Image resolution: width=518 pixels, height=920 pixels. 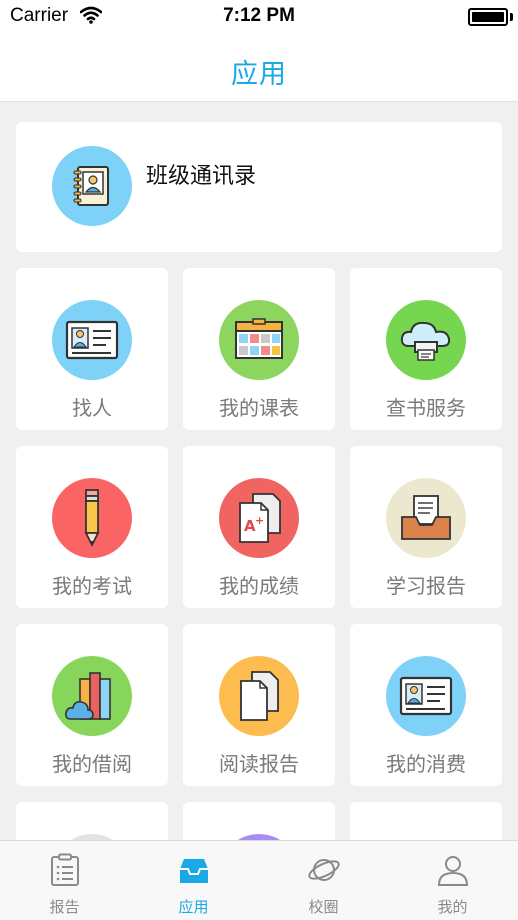 What do you see at coordinates (259, 696) in the screenshot?
I see `documents-icon` at bounding box center [259, 696].